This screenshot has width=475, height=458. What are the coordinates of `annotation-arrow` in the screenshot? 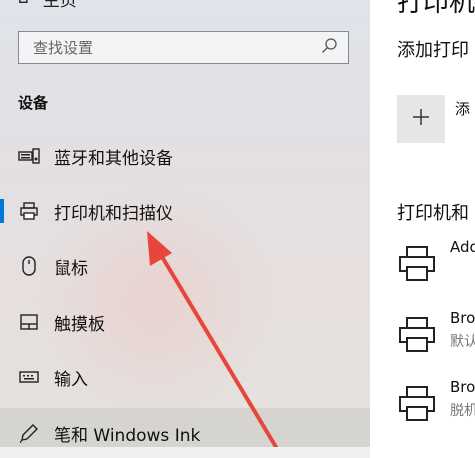 It's located at (212, 339).